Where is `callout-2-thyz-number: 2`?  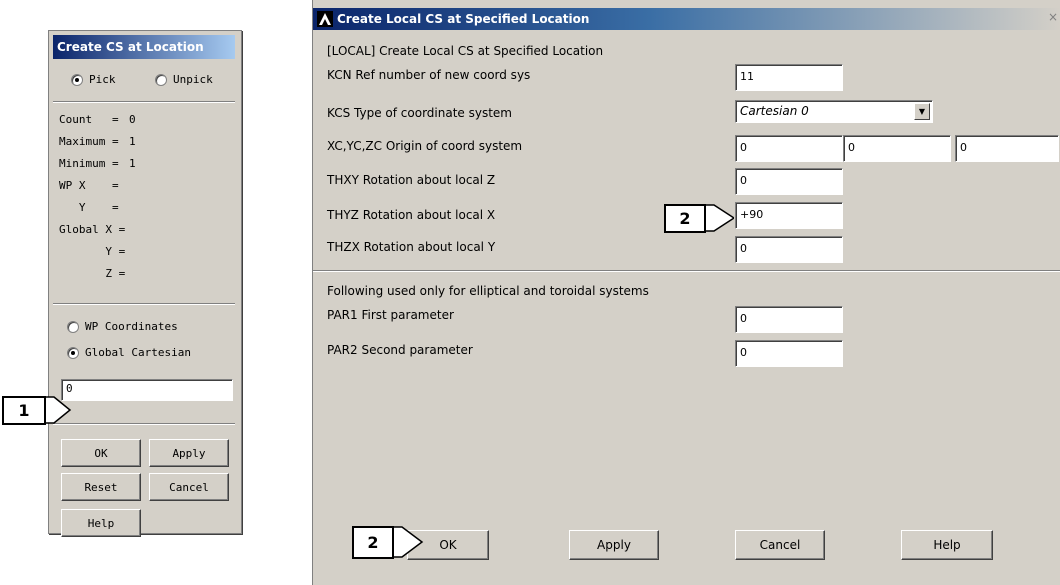
callout-2-thyz-number: 2 is located at coordinates (685, 218).